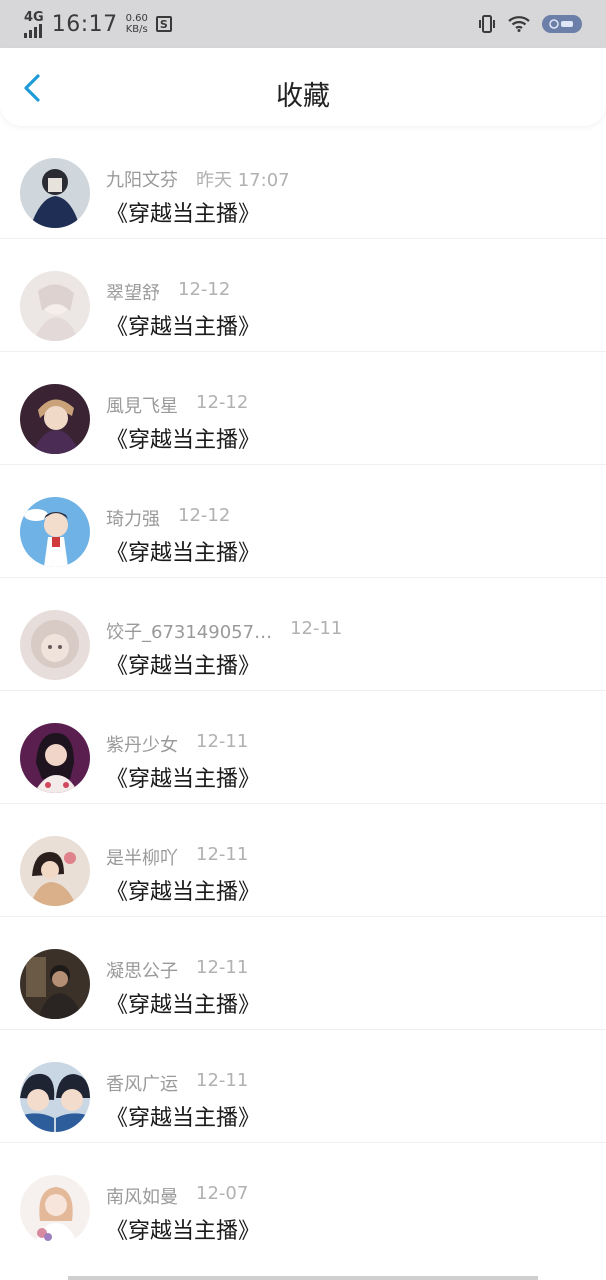  I want to click on list-item: 凝思公子 12-11 《穿越当主播》, so click(303, 973).